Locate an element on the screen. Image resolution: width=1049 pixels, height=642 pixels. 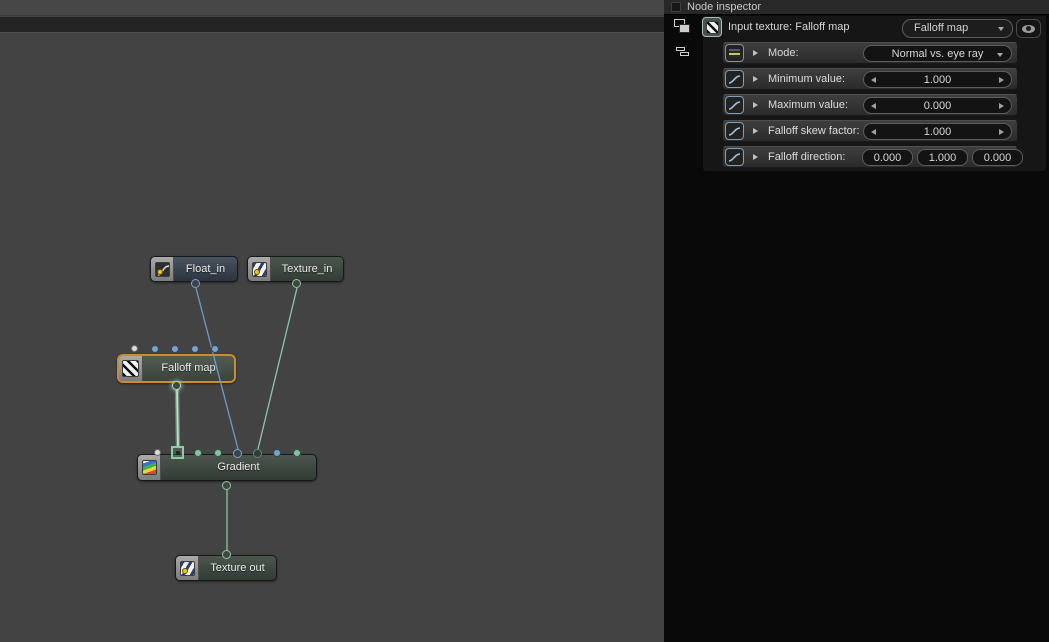
inspector-row-maximum-value: Maximum value: 0.000 is located at coordinates (870, 105).